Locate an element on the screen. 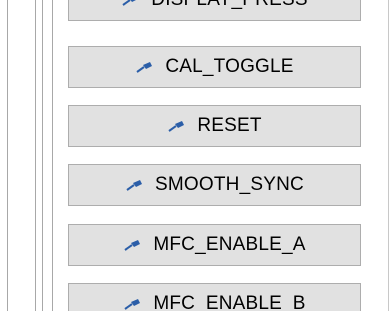 The image size is (390, 311). mfc-enable-b-button: MFC_ENABLE_B is located at coordinates (214, 297).